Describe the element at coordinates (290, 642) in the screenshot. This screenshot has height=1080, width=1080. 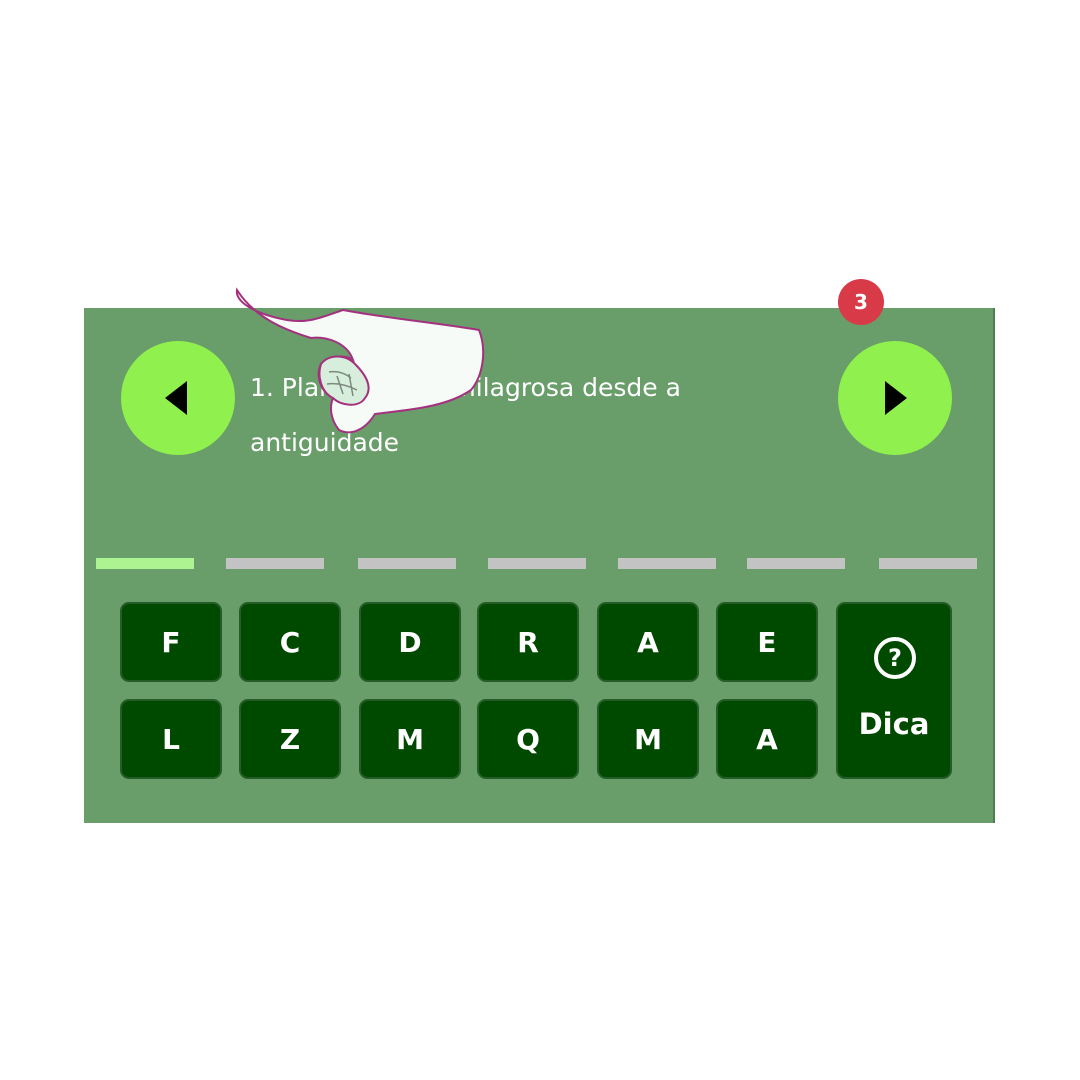
I see `letter-key: C` at that location.